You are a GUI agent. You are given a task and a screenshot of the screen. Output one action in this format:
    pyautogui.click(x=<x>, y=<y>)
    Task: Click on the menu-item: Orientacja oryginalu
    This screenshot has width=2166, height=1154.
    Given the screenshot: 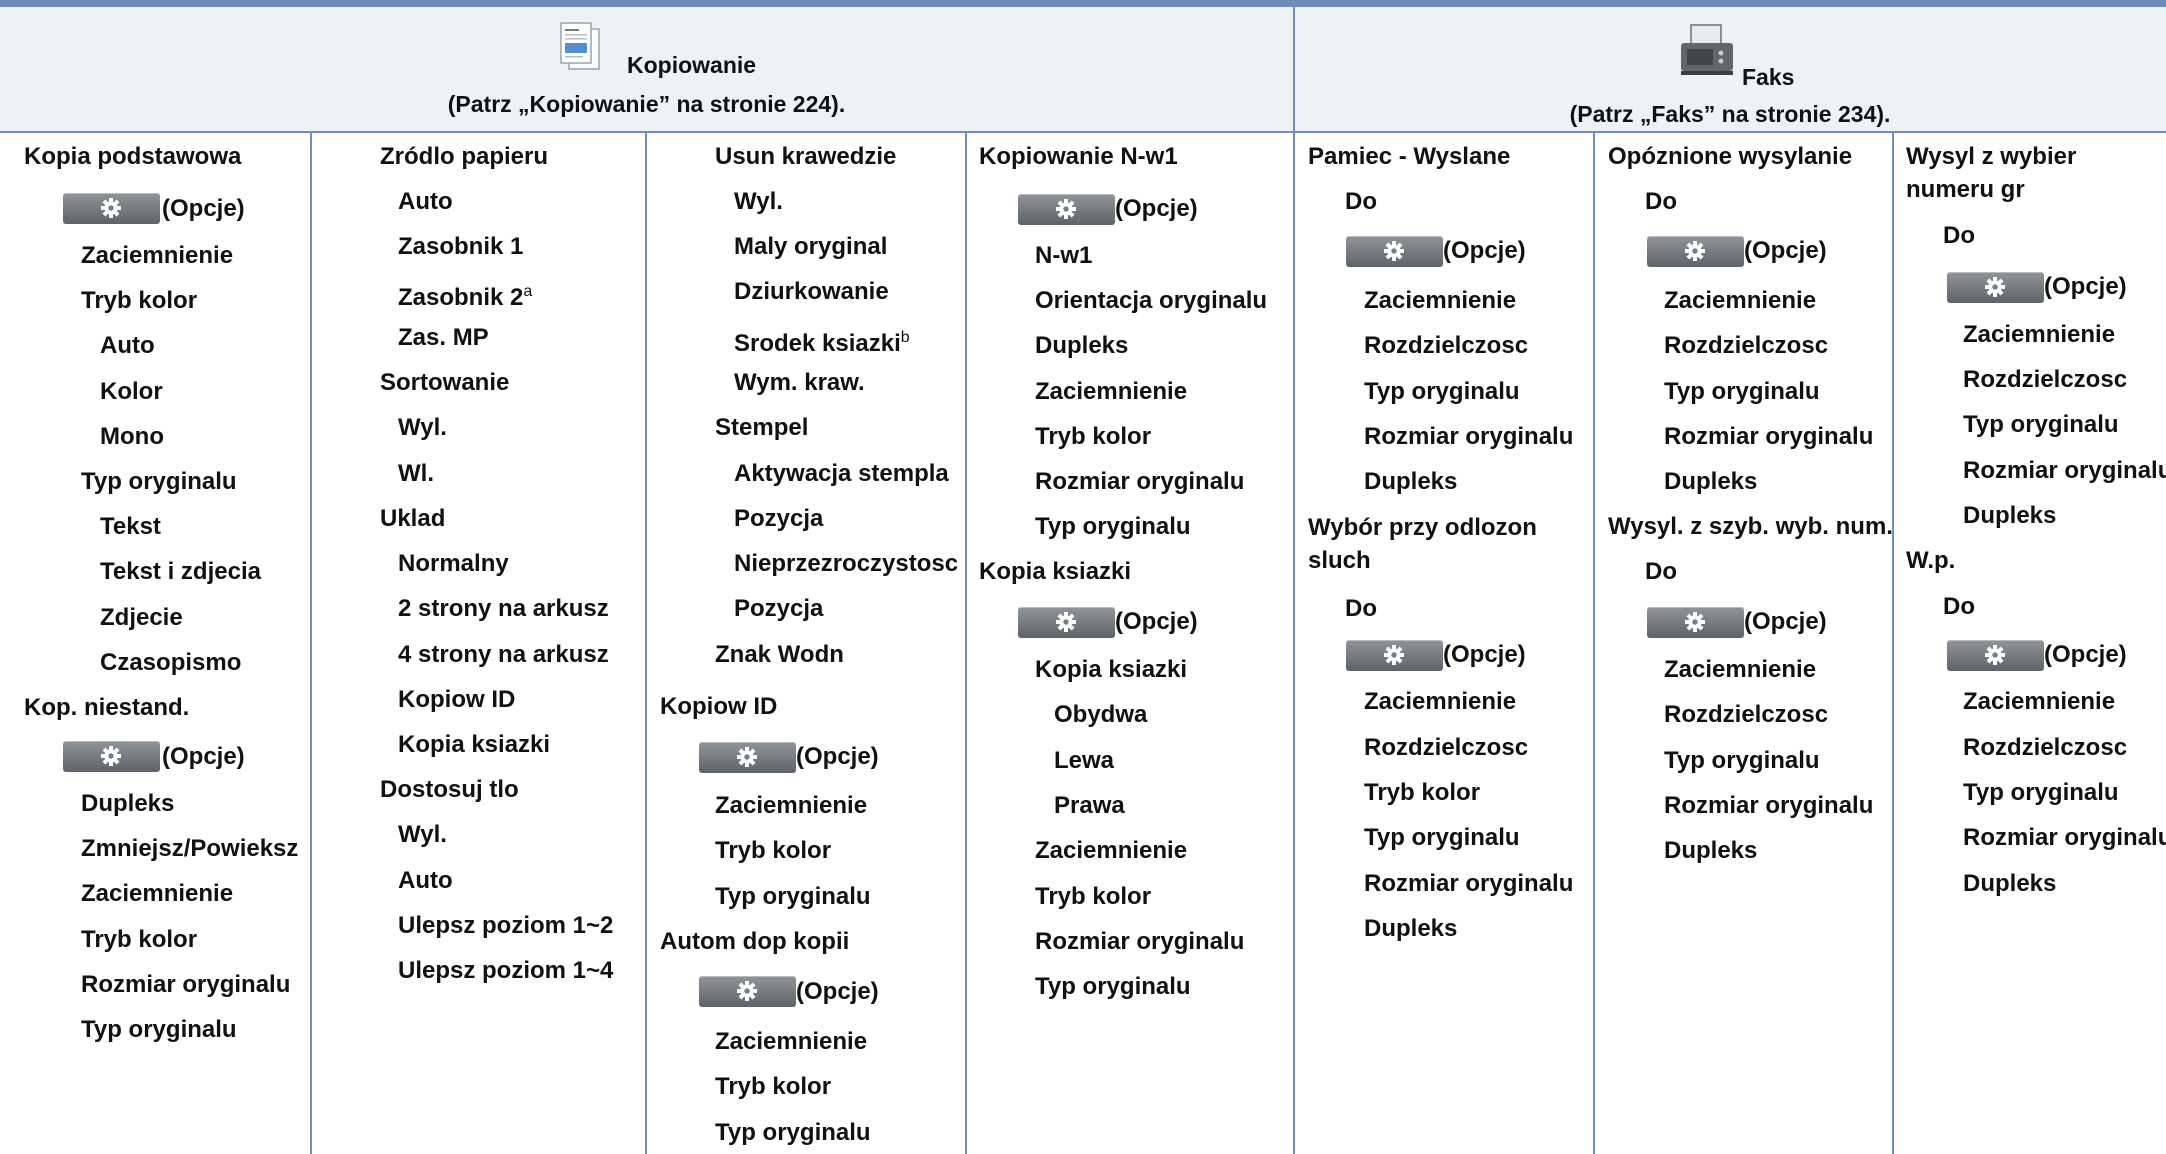 What is the action you would take?
    pyautogui.click(x=1151, y=300)
    